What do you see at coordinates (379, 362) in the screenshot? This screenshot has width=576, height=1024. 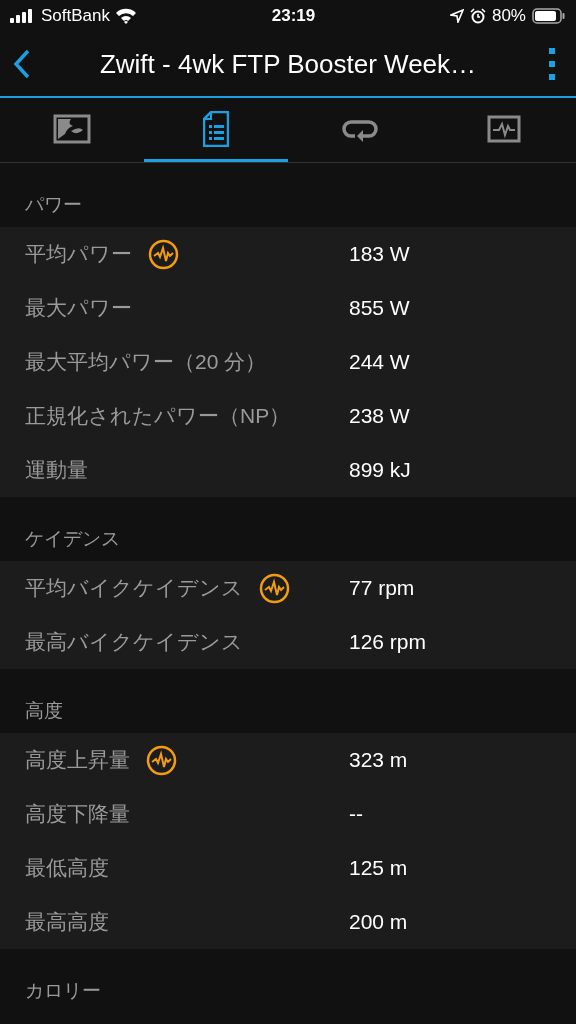 I see `stat-value: 244 W` at bounding box center [379, 362].